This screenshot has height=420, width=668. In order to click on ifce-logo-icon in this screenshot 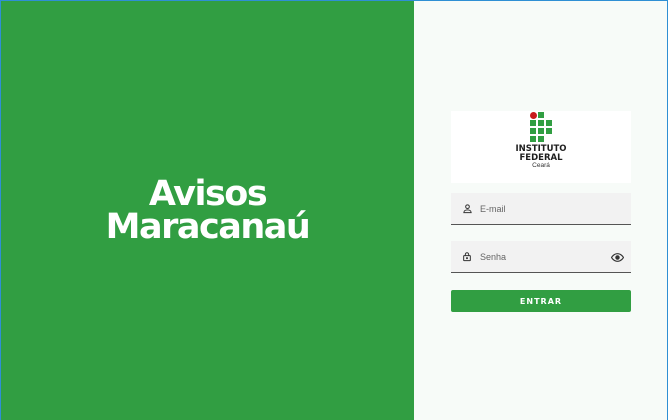, I will do `click(541, 127)`.